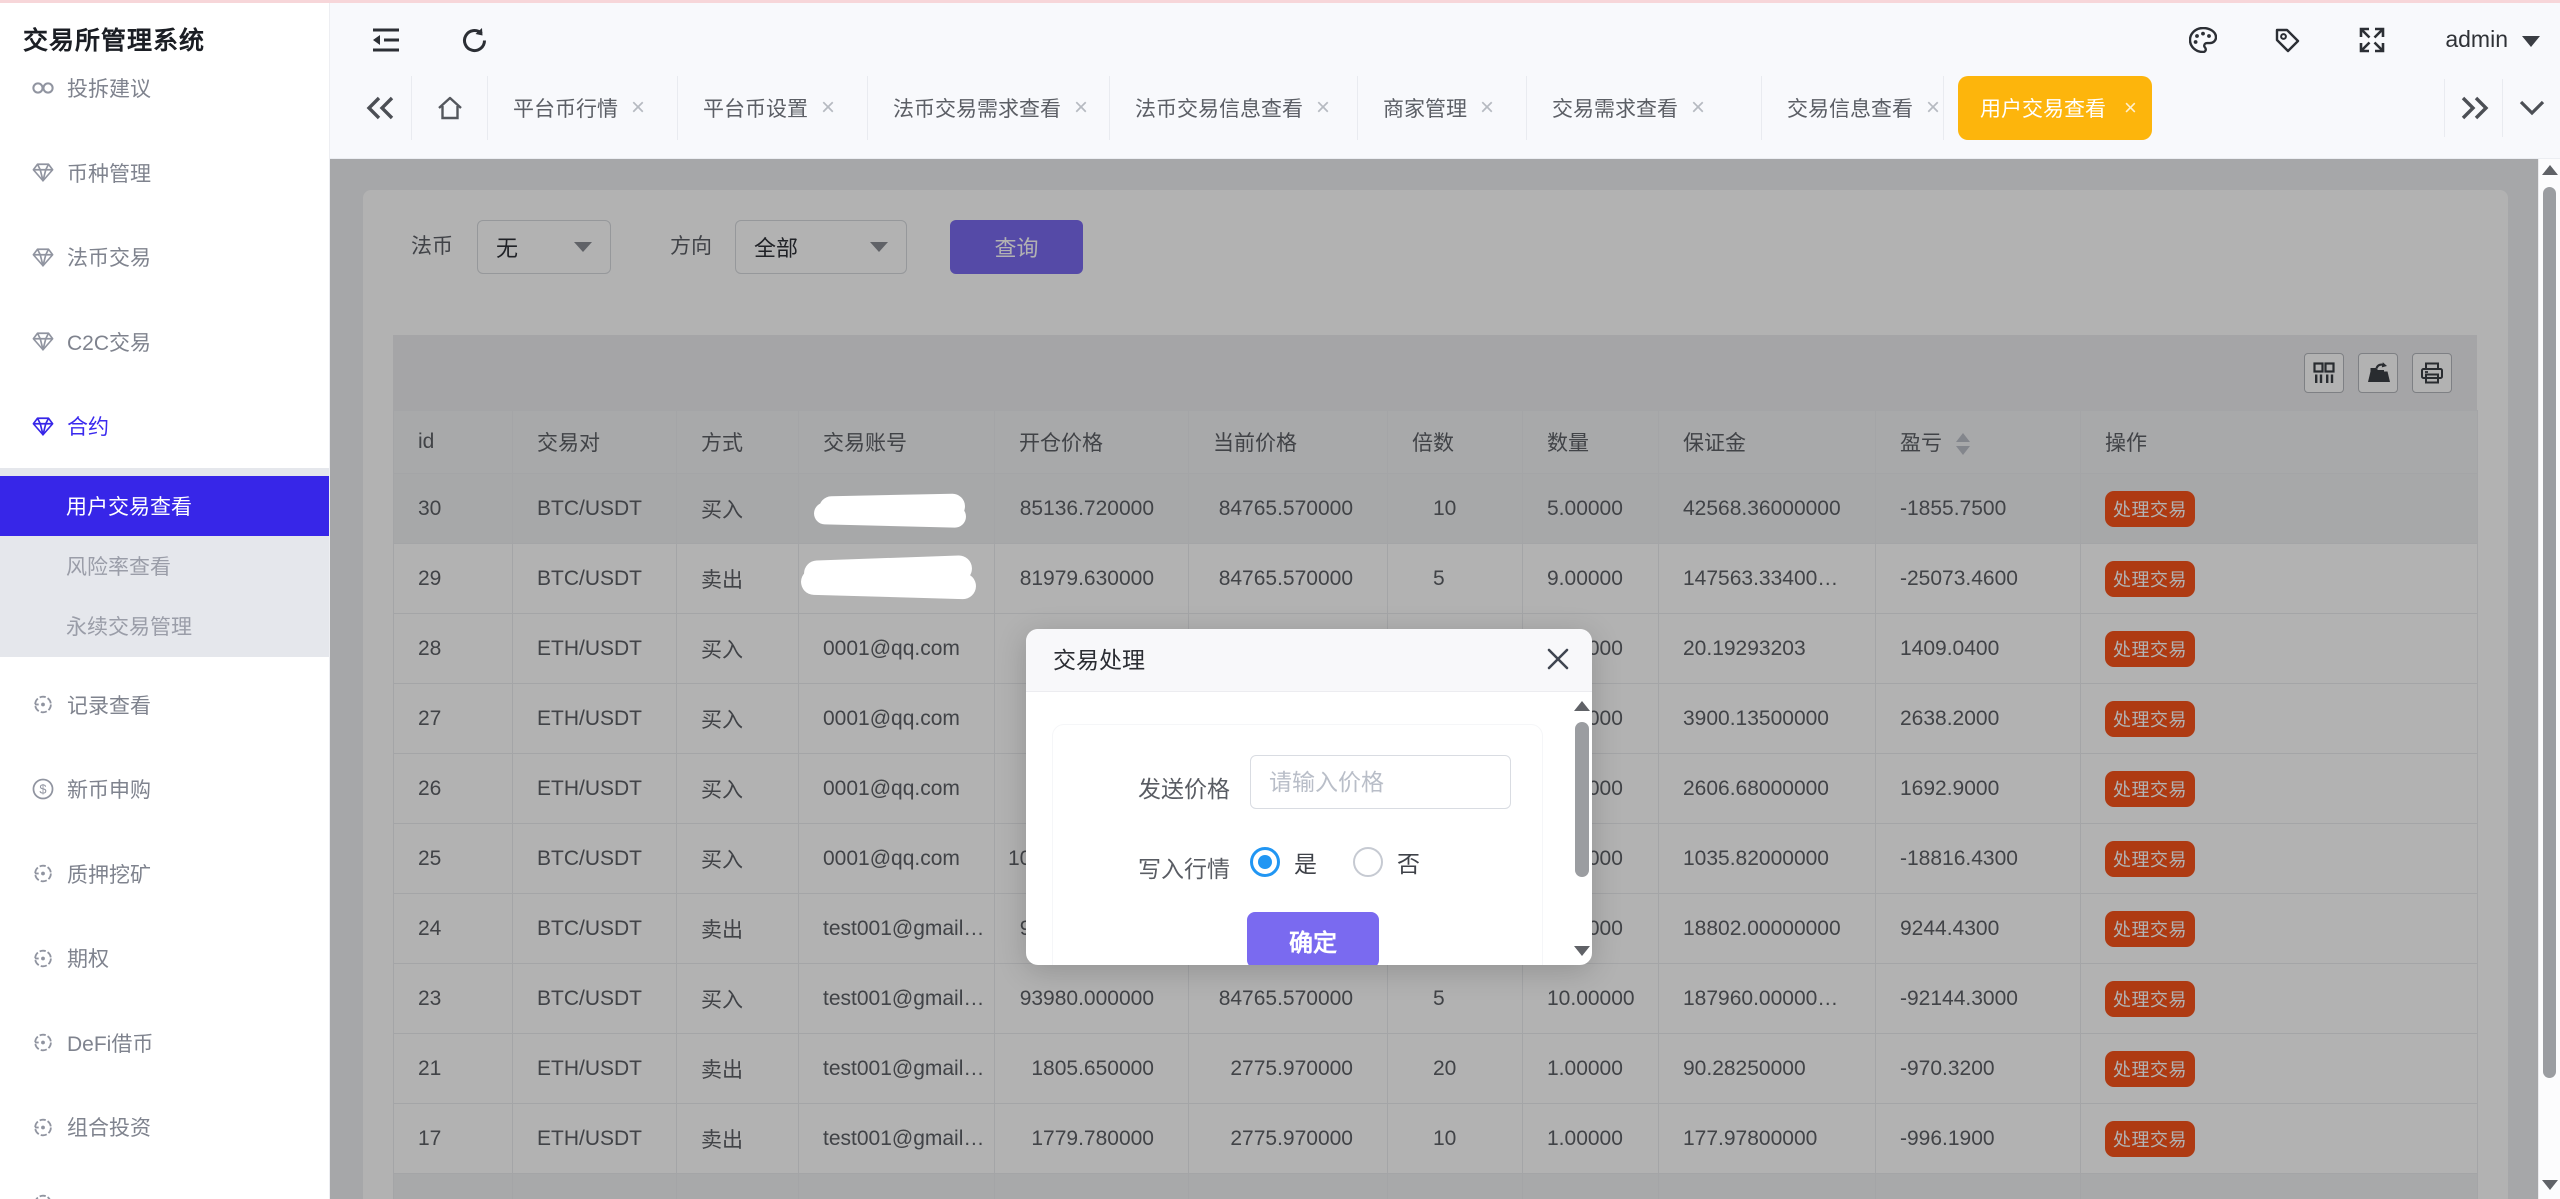 Image resolution: width=2560 pixels, height=1199 pixels. Describe the element at coordinates (164, 958) in the screenshot. I see `sidebar-item-期权: 期权` at that location.